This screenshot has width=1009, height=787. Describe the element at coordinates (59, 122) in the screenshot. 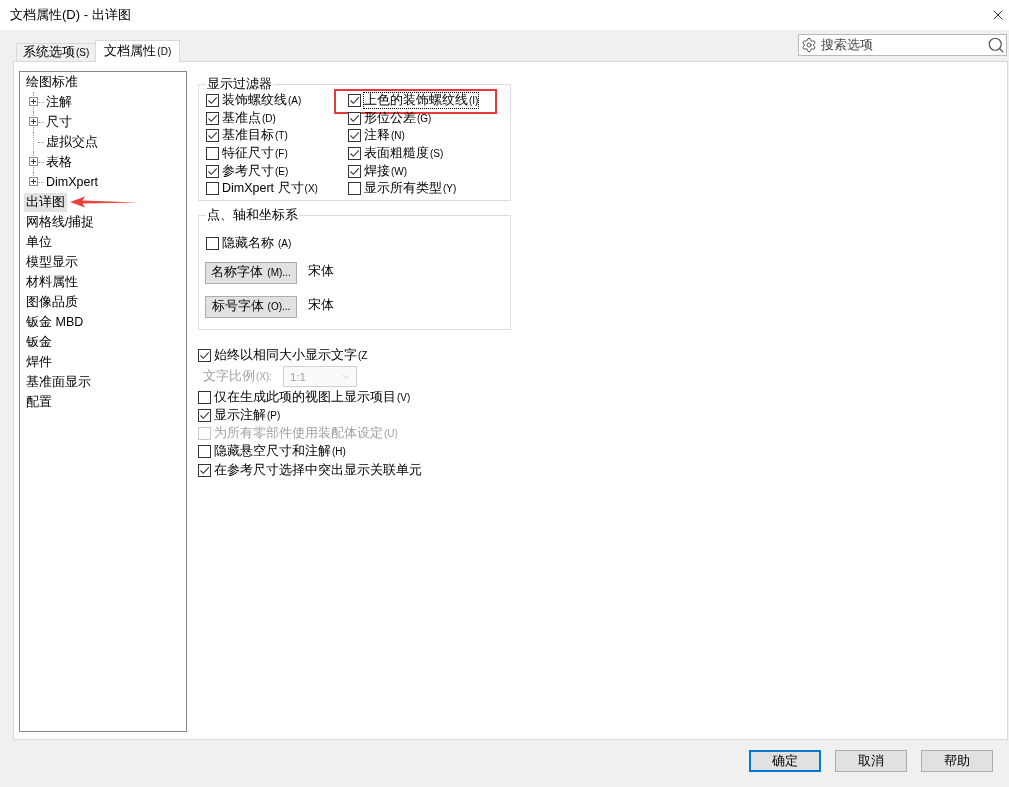

I see `tree-item: 尺寸` at that location.